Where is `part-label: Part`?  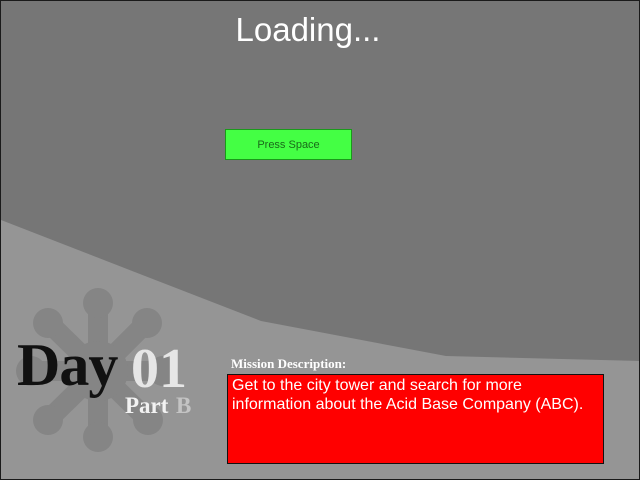 part-label: Part is located at coordinates (147, 405).